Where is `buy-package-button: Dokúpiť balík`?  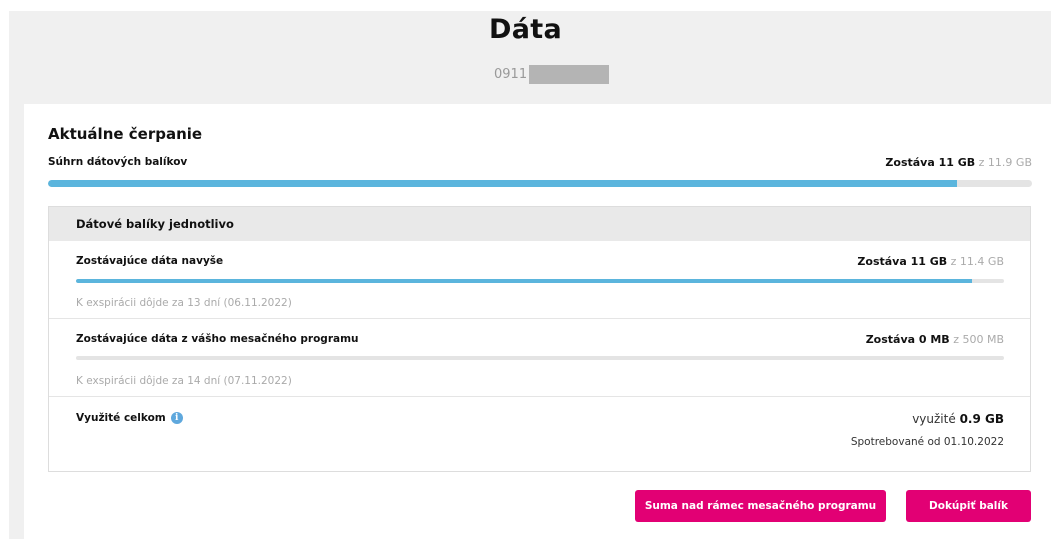 buy-package-button: Dokúpiť balík is located at coordinates (968, 506).